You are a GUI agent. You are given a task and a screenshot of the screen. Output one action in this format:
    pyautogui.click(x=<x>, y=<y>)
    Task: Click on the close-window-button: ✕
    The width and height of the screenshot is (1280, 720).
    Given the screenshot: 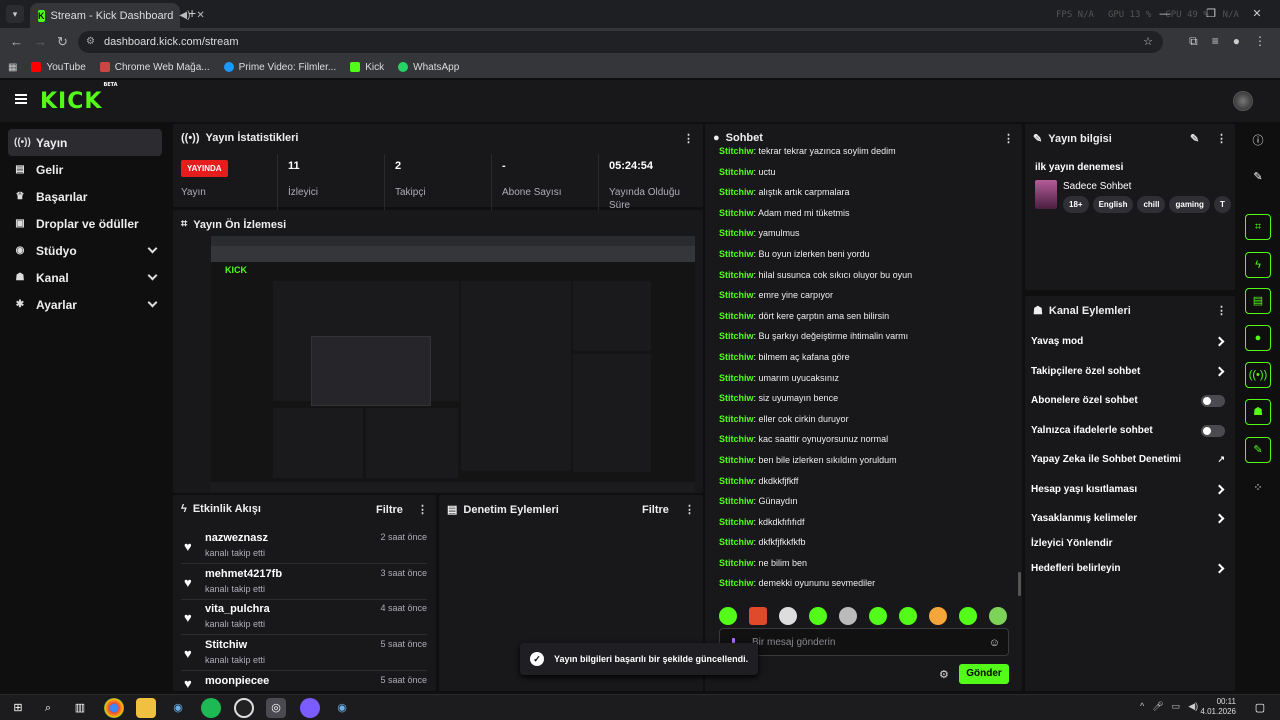 What is the action you would take?
    pyautogui.click(x=1257, y=14)
    